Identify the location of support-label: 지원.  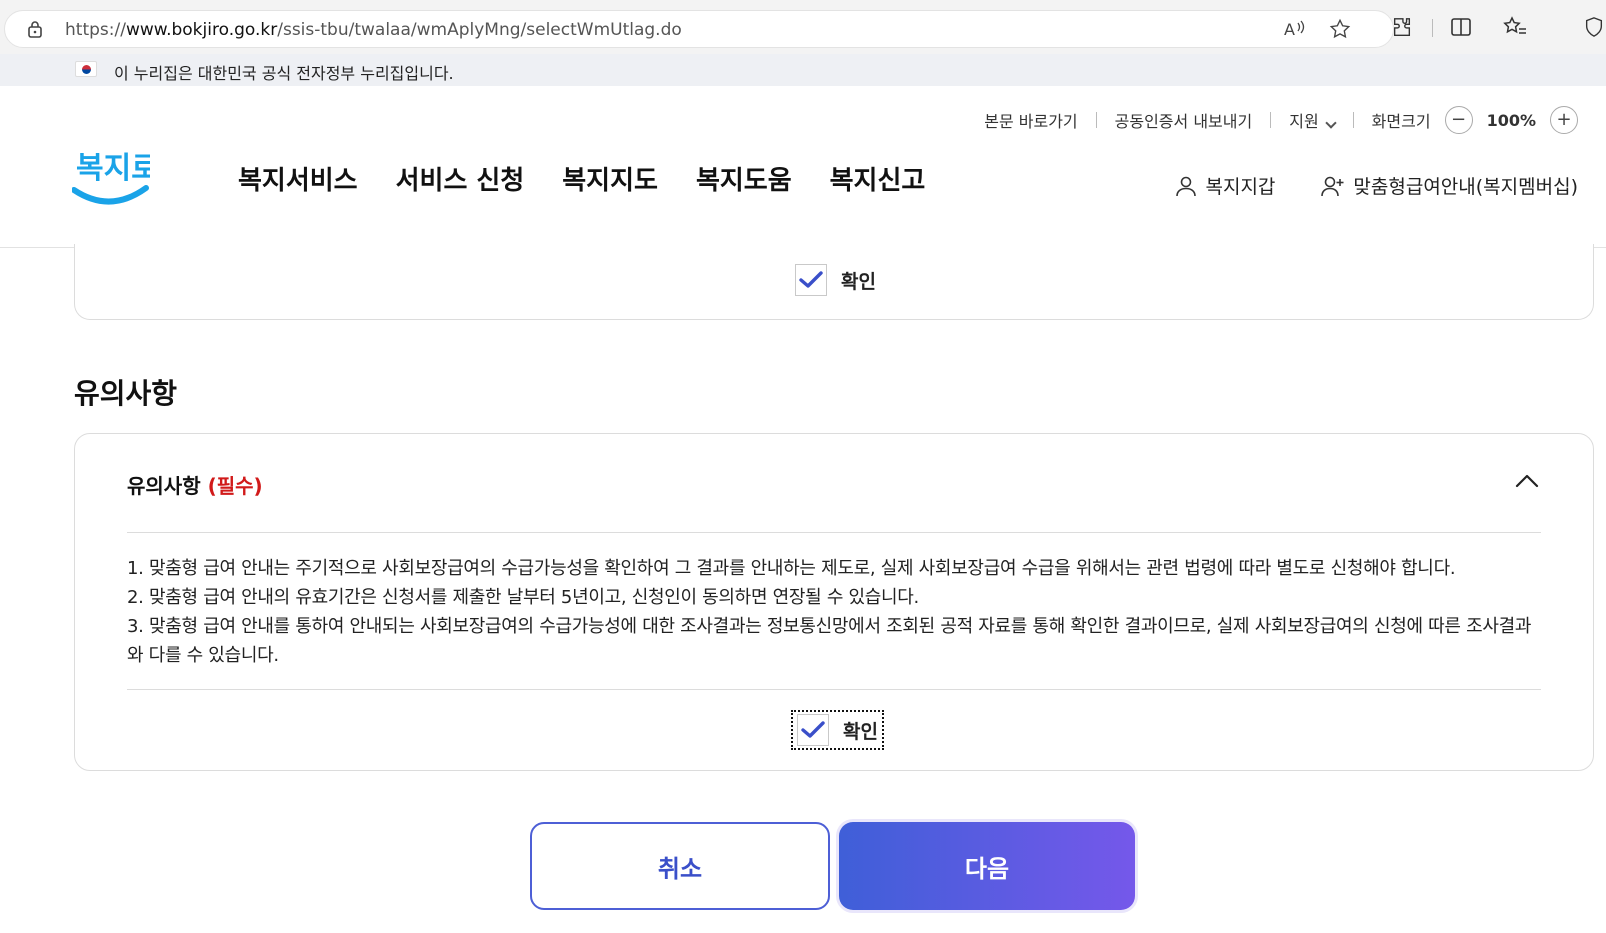
(1304, 121).